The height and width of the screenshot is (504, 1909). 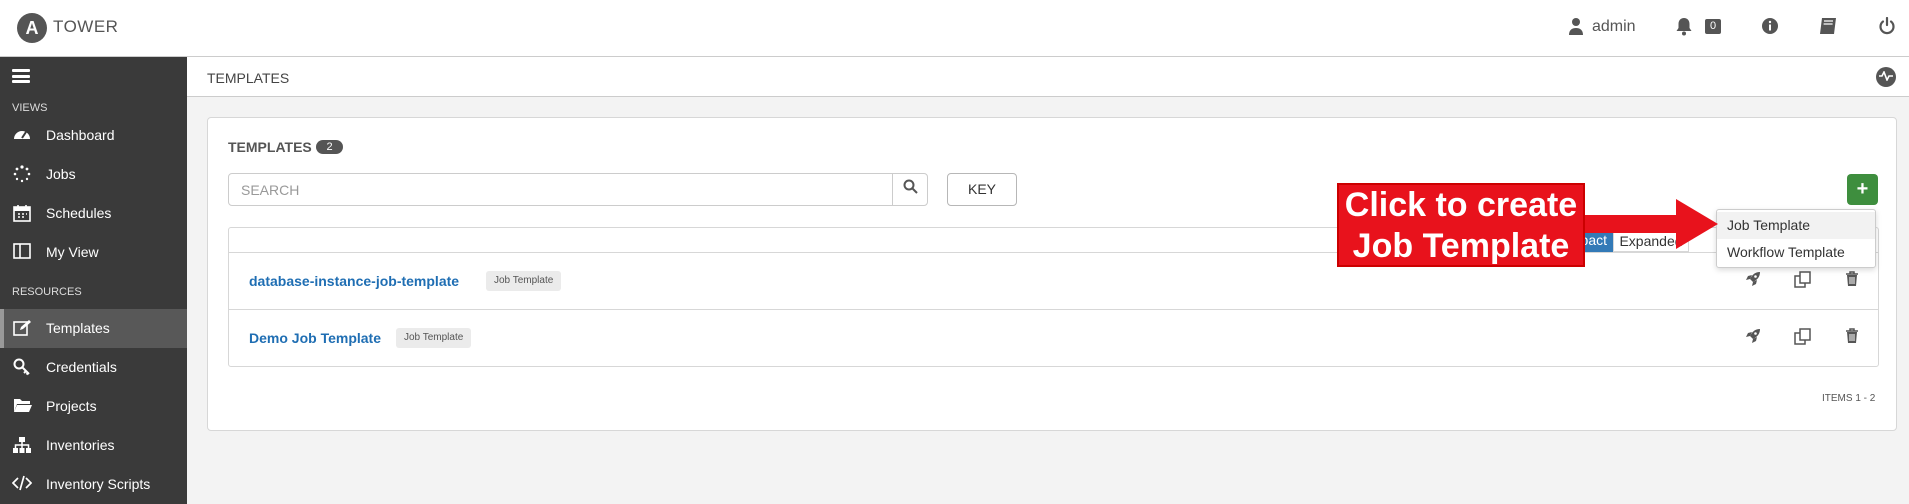 What do you see at coordinates (560, 189) in the screenshot?
I see `search-input` at bounding box center [560, 189].